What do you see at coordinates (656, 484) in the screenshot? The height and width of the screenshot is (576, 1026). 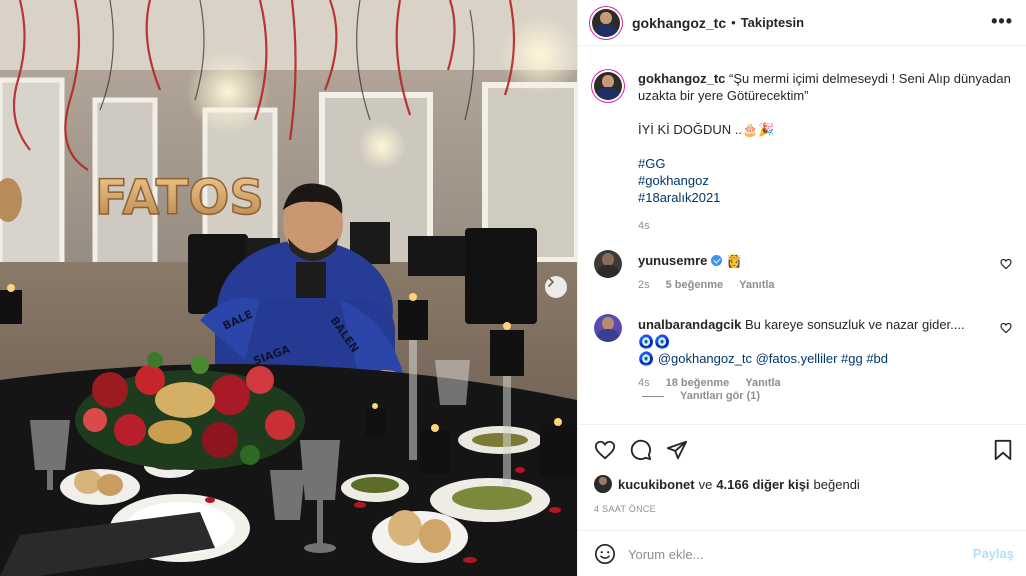 I see `liker-username: kucukibonet` at bounding box center [656, 484].